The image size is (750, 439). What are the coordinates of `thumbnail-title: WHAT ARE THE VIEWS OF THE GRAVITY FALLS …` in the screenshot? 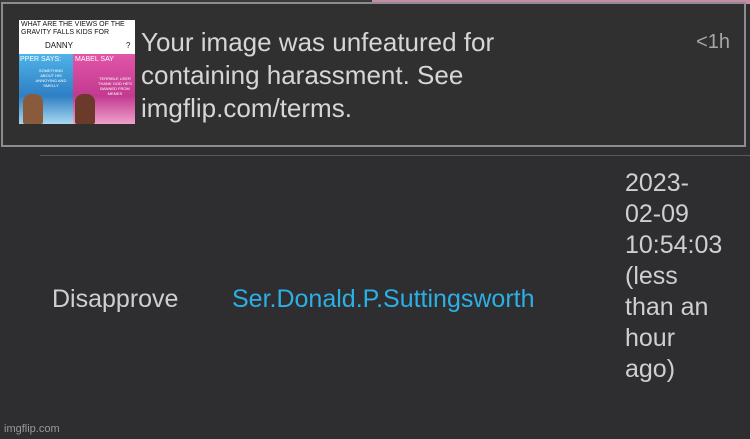 It's located at (73, 28).